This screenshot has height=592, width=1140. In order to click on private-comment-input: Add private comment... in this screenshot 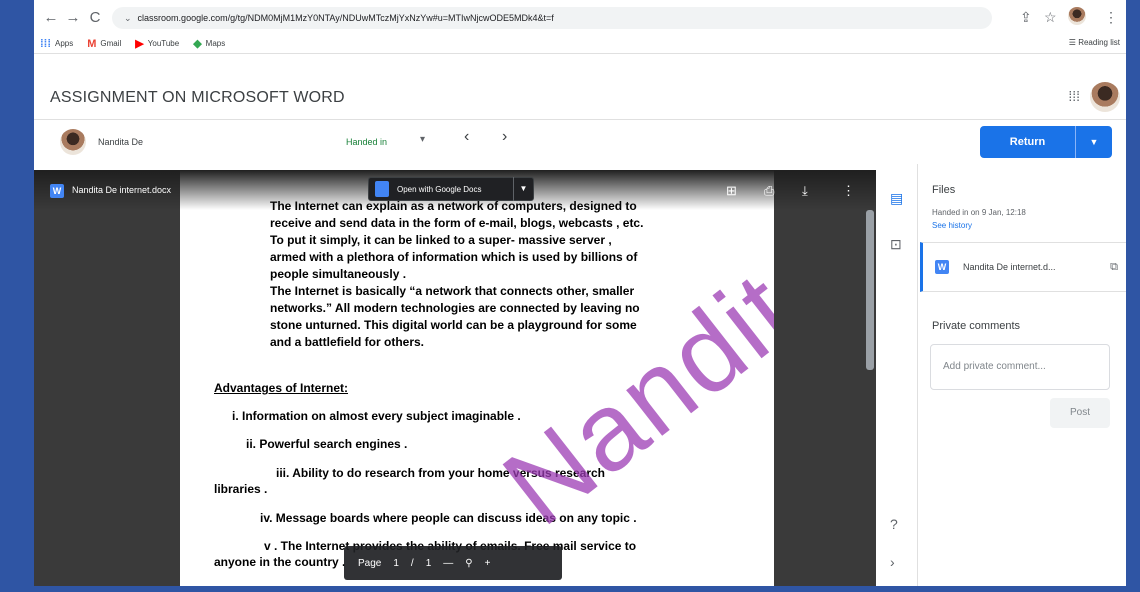, I will do `click(1020, 367)`.